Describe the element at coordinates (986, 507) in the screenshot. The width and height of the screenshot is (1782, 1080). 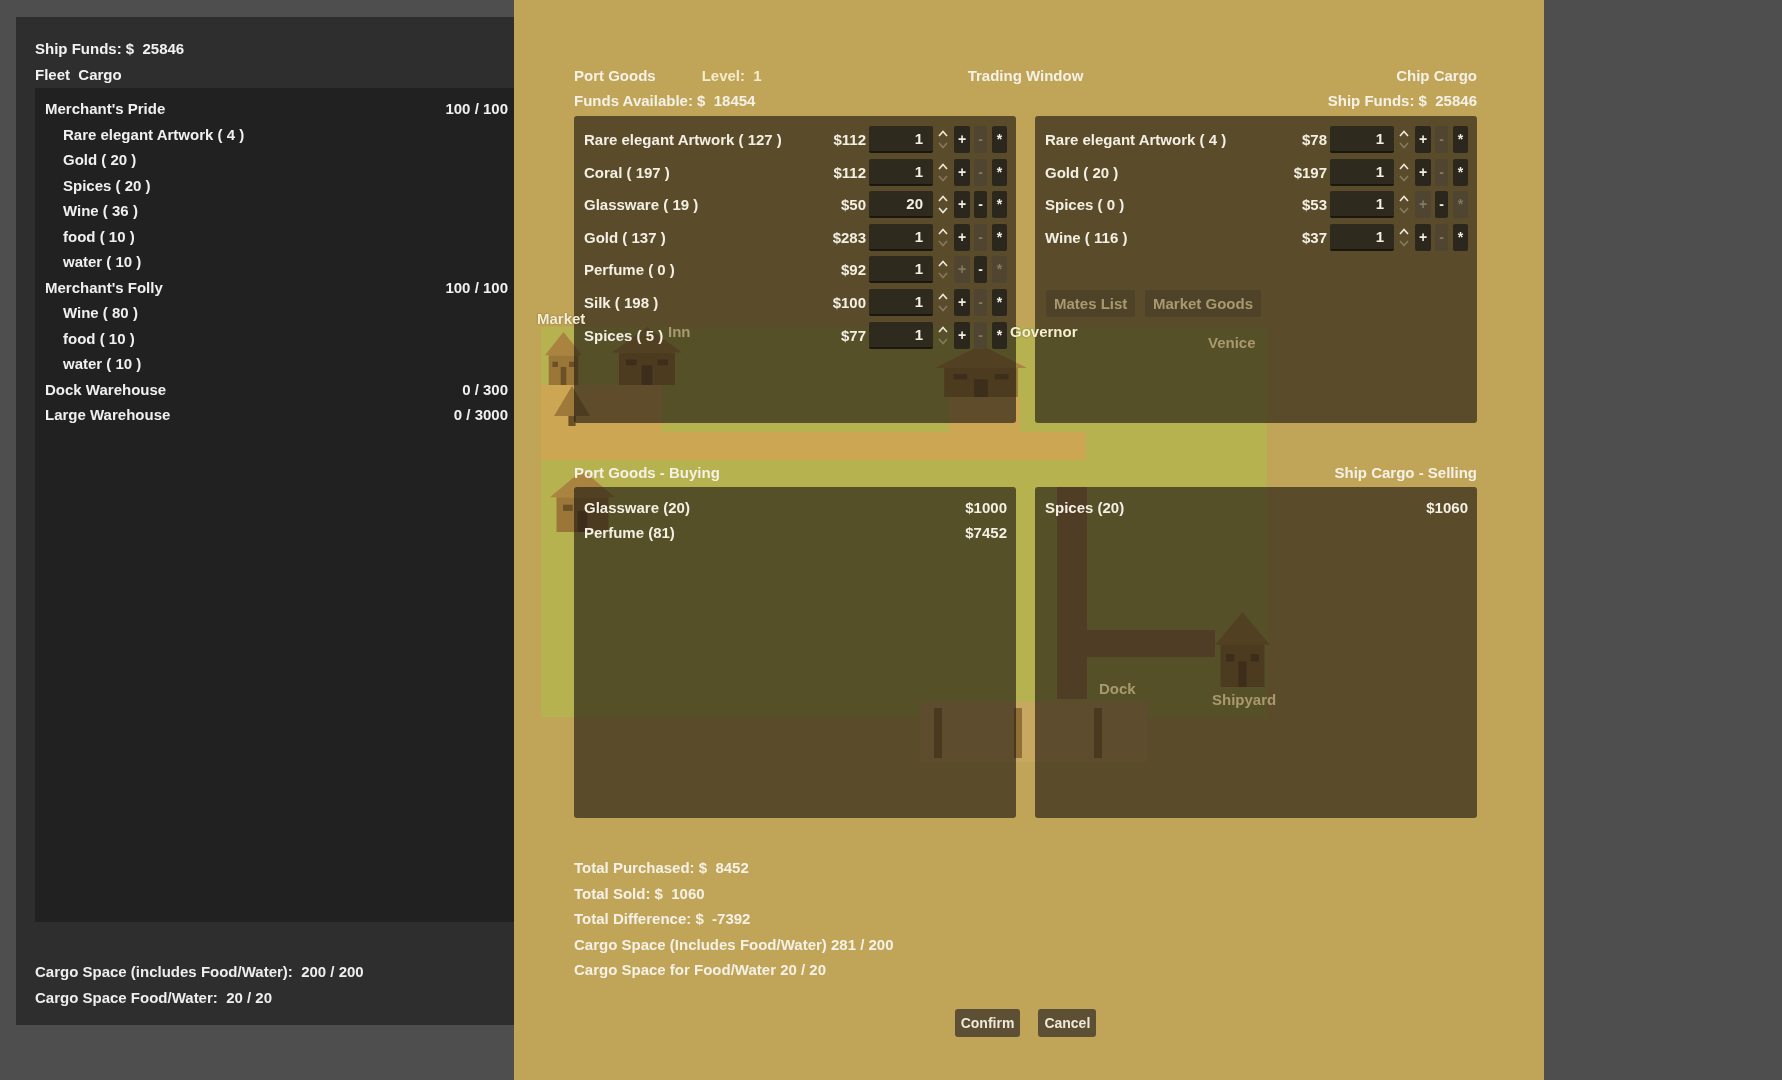
I see `buying-amount: $1000` at that location.